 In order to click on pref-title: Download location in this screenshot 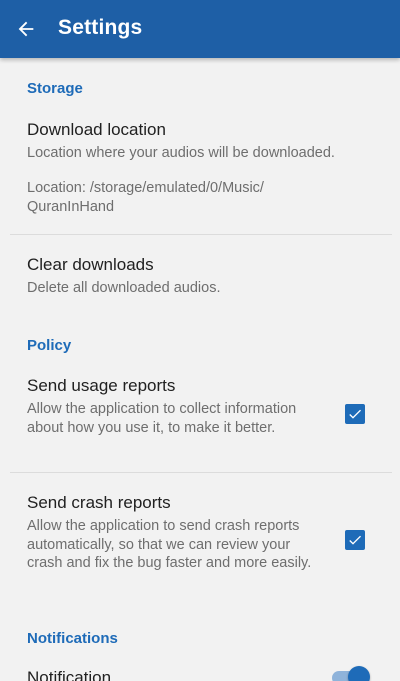, I will do `click(96, 129)`.